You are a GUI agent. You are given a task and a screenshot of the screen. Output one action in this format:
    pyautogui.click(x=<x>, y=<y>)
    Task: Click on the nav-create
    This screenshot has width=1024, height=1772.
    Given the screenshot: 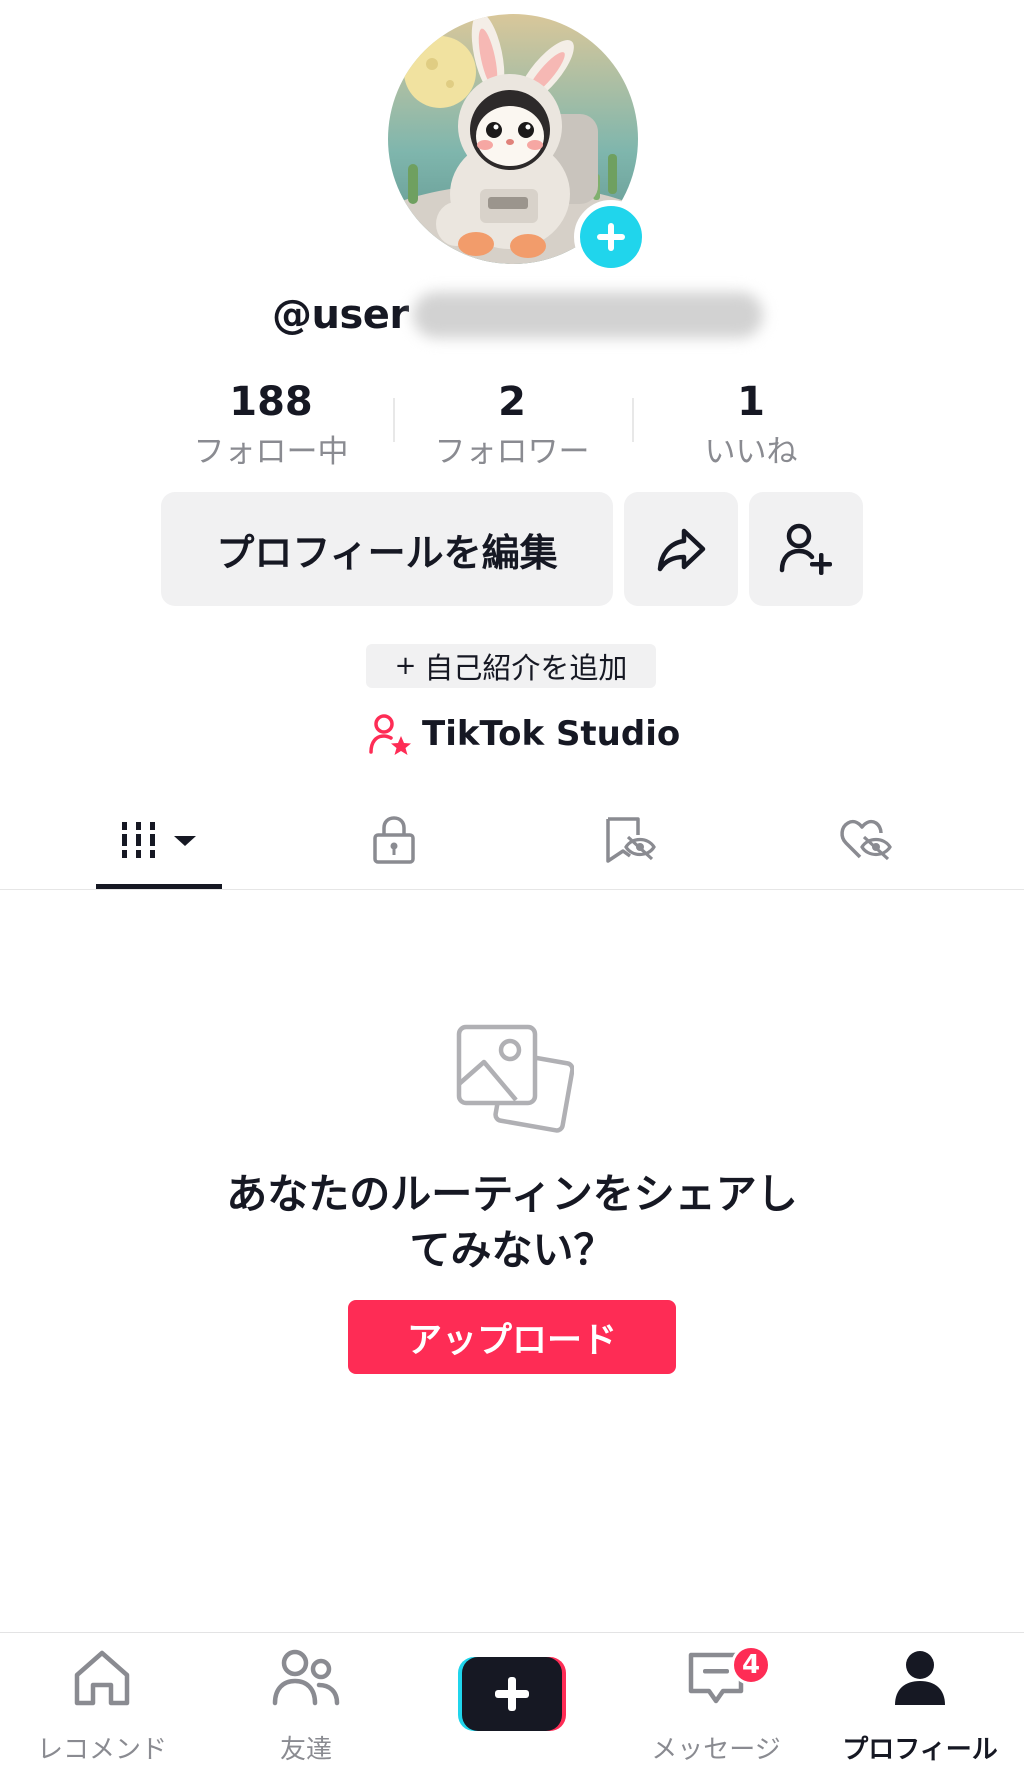 What is the action you would take?
    pyautogui.click(x=512, y=1702)
    